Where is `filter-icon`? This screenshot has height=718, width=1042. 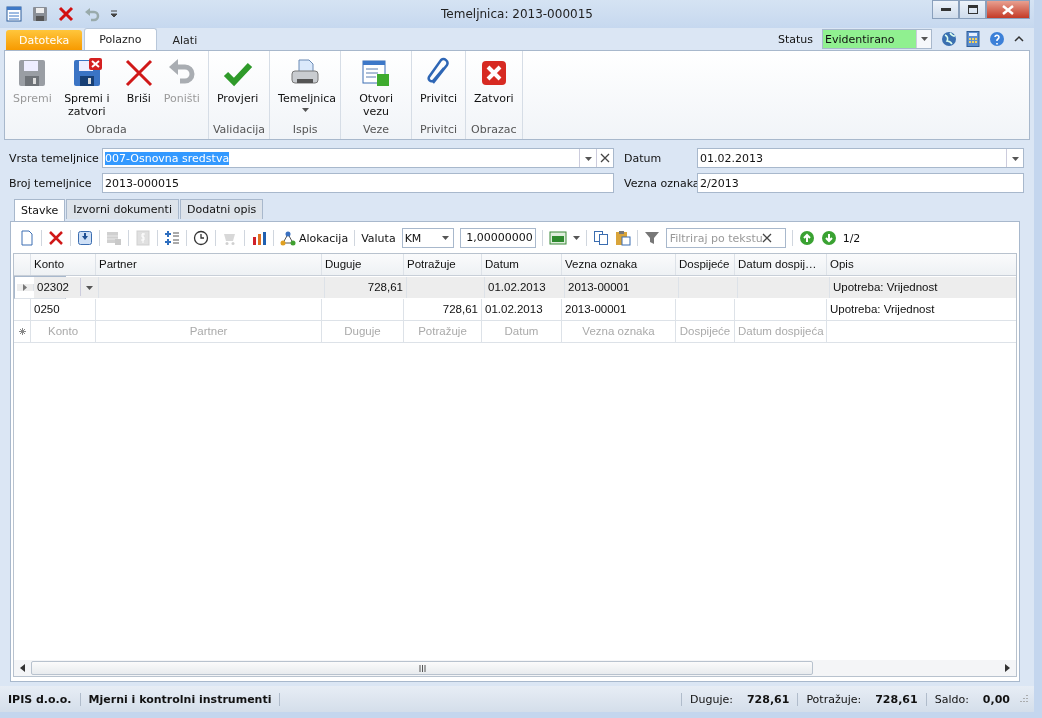 filter-icon is located at coordinates (651, 238).